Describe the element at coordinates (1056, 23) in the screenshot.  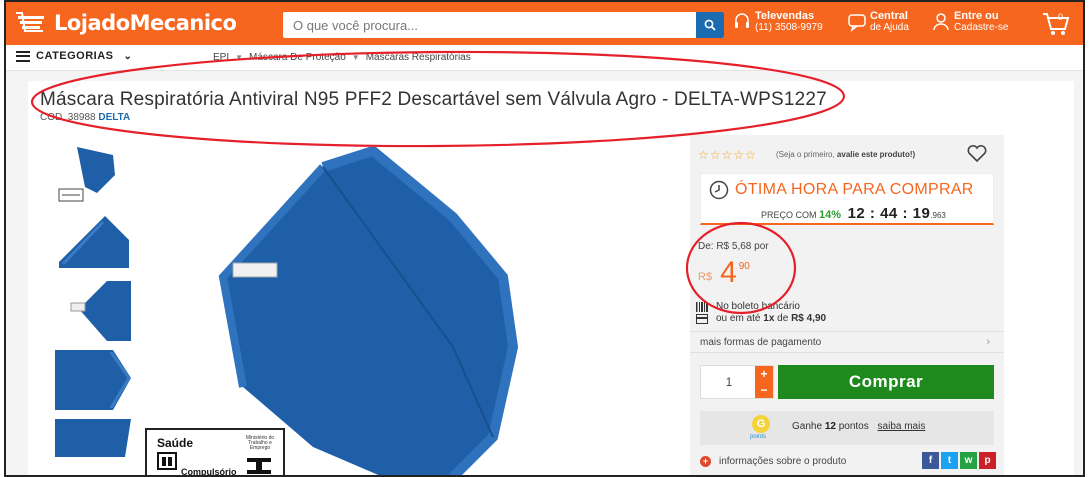
I see `cart-button: 0` at that location.